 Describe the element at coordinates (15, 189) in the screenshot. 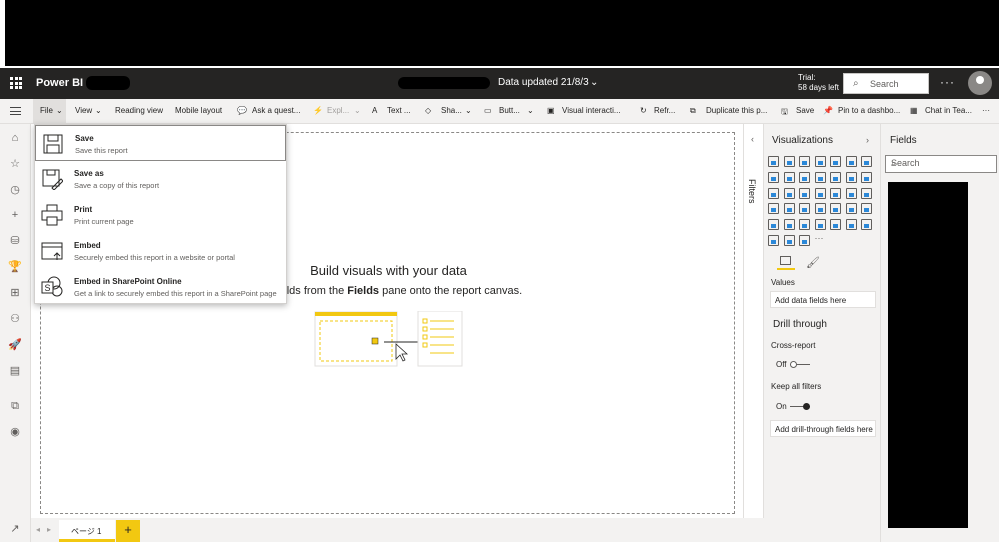

I see `recent-icon: ◷` at that location.